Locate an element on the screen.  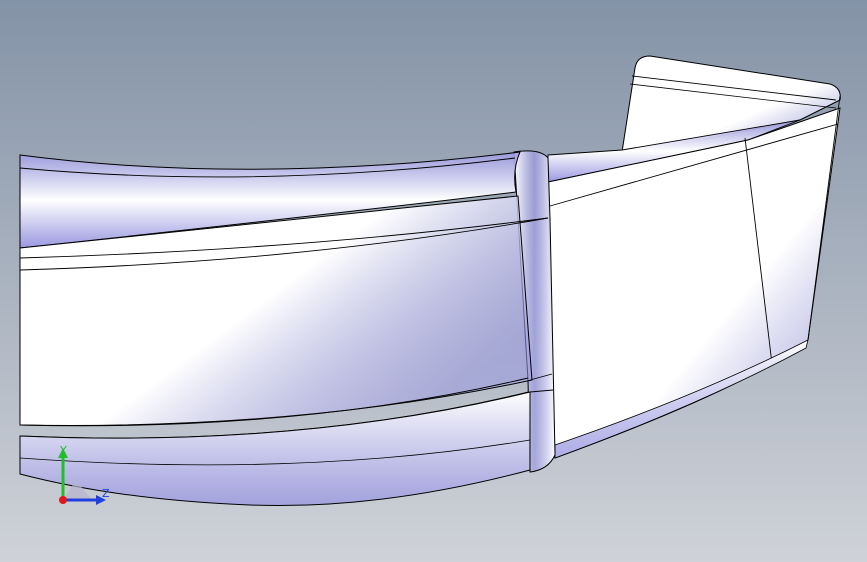
triad-x-axis-dot is located at coordinates (63, 500).